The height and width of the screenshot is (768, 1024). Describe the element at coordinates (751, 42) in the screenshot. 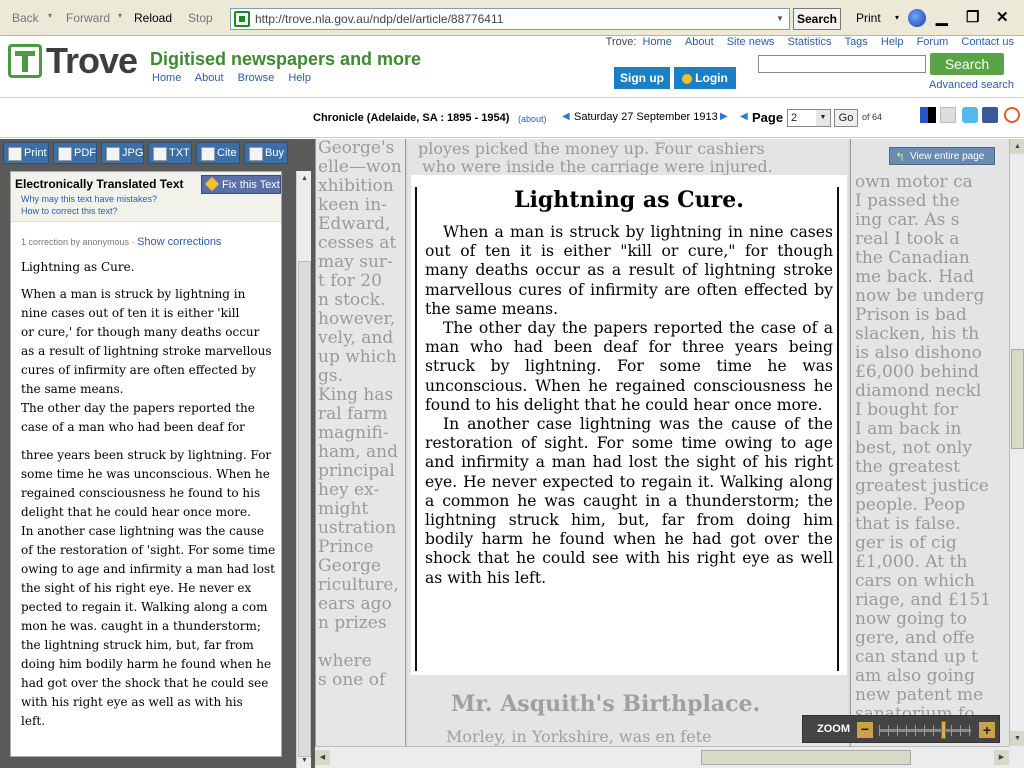

I see `top-link-site-news: Site news` at that location.